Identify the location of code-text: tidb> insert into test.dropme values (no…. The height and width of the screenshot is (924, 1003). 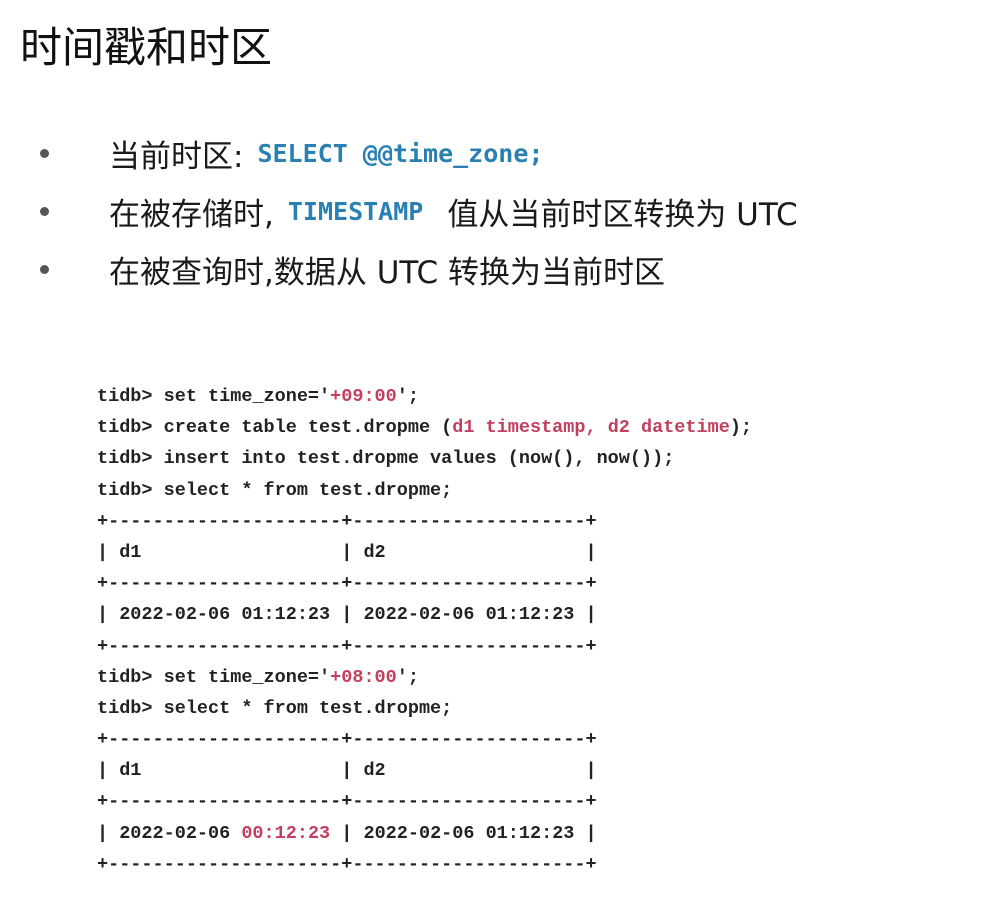
(386, 459).